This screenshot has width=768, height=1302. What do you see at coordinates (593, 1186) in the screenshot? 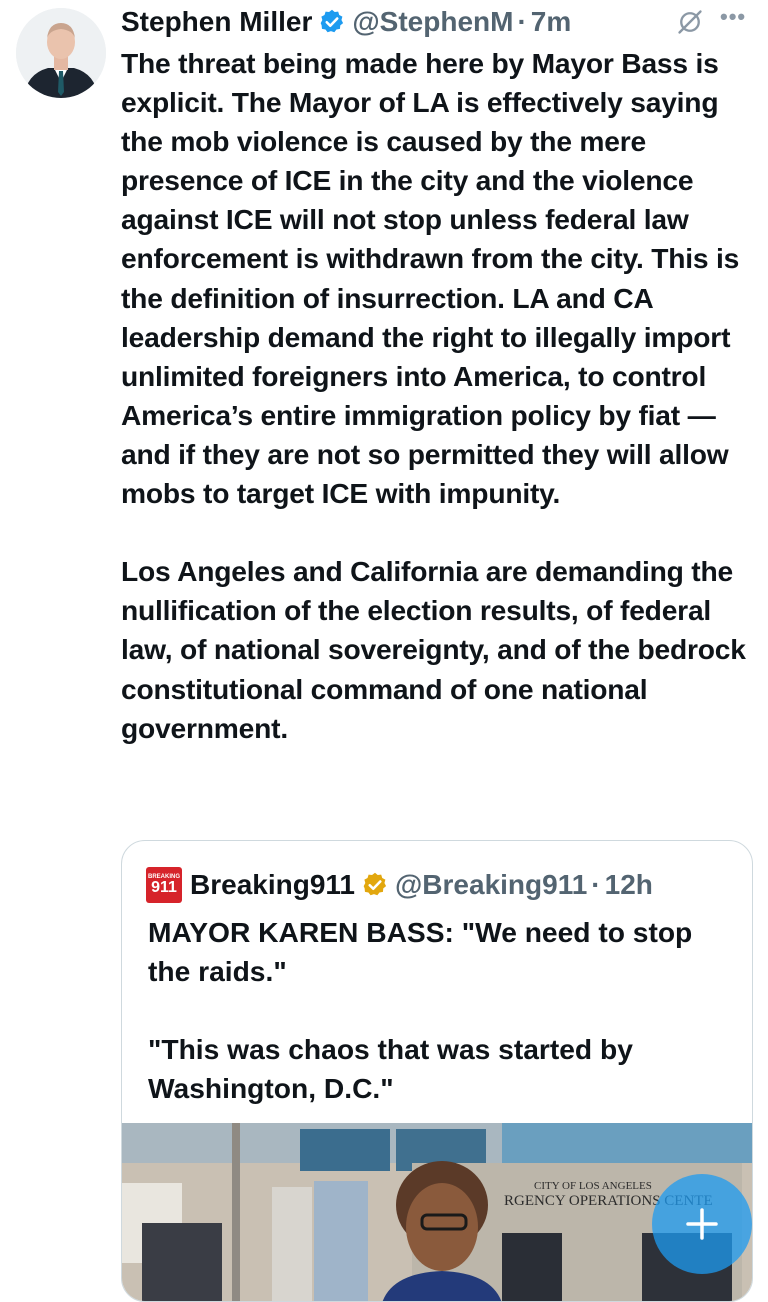
I see `sign-line-1: CITY OF LOS ANGELES` at bounding box center [593, 1186].